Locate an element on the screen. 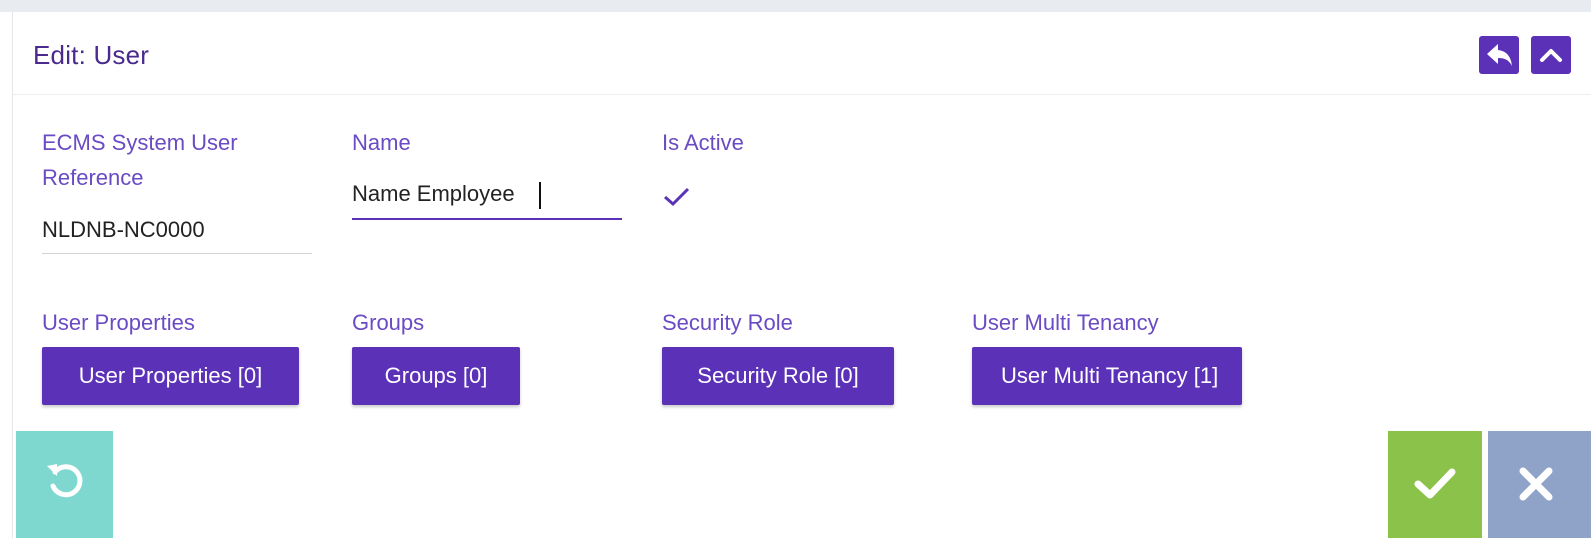 This screenshot has height=538, width=1591. user-properties-label: User Properties is located at coordinates (118, 322).